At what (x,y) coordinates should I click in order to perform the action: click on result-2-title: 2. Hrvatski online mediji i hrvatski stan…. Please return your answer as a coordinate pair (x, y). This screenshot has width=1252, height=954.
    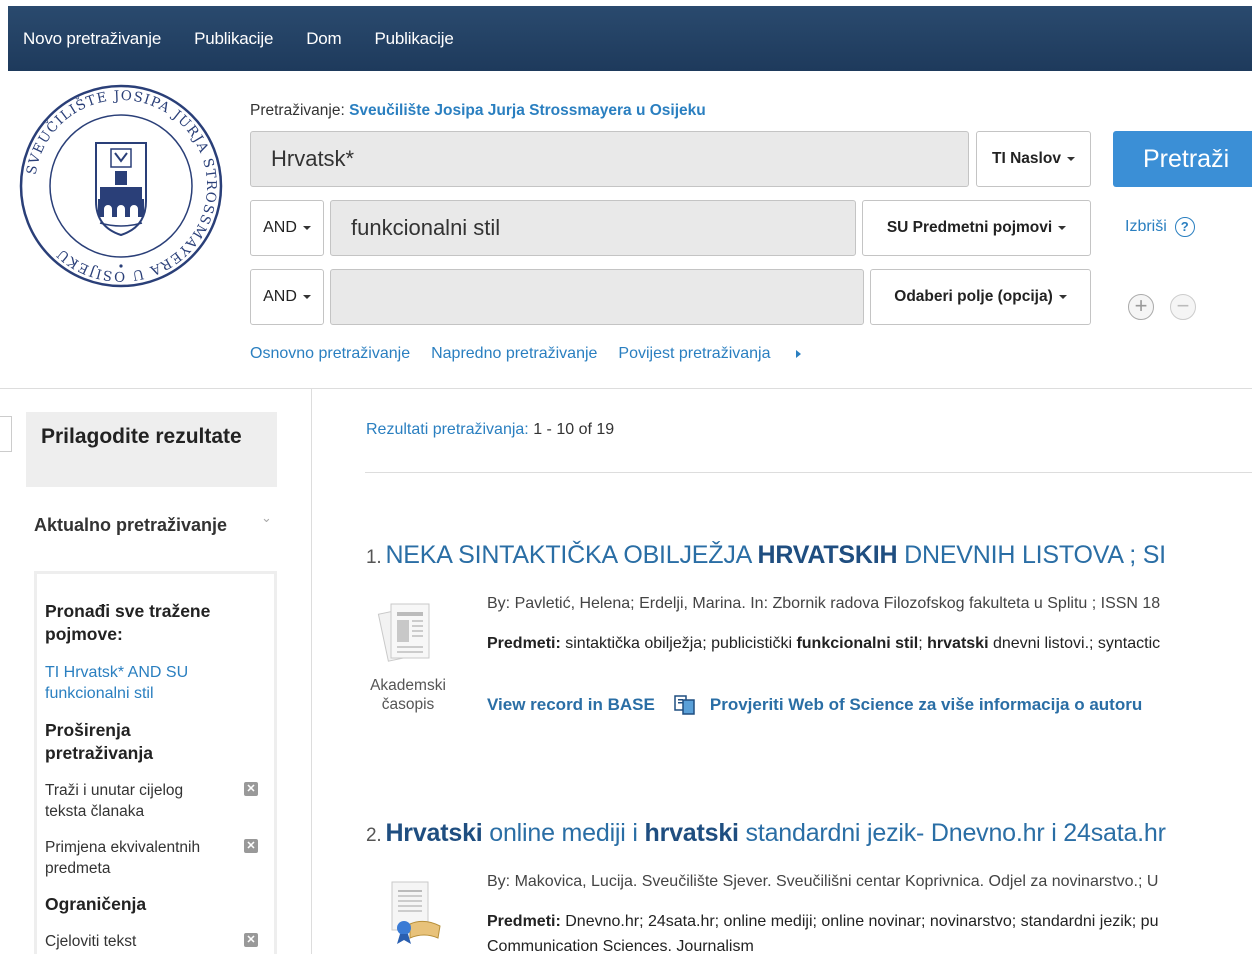
    Looking at the image, I should click on (766, 833).